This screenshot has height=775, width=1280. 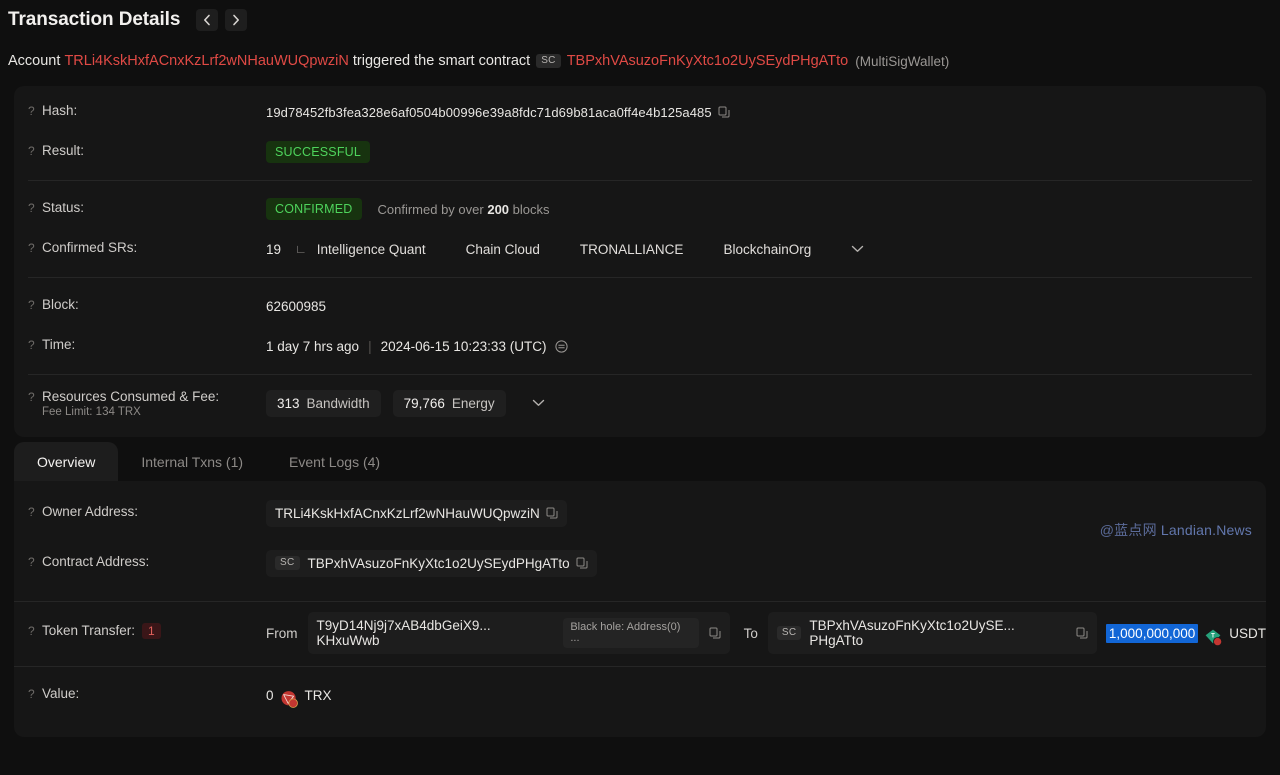 What do you see at coordinates (89, 630) in the screenshot?
I see `token-transfer-label: Token Transfer:` at bounding box center [89, 630].